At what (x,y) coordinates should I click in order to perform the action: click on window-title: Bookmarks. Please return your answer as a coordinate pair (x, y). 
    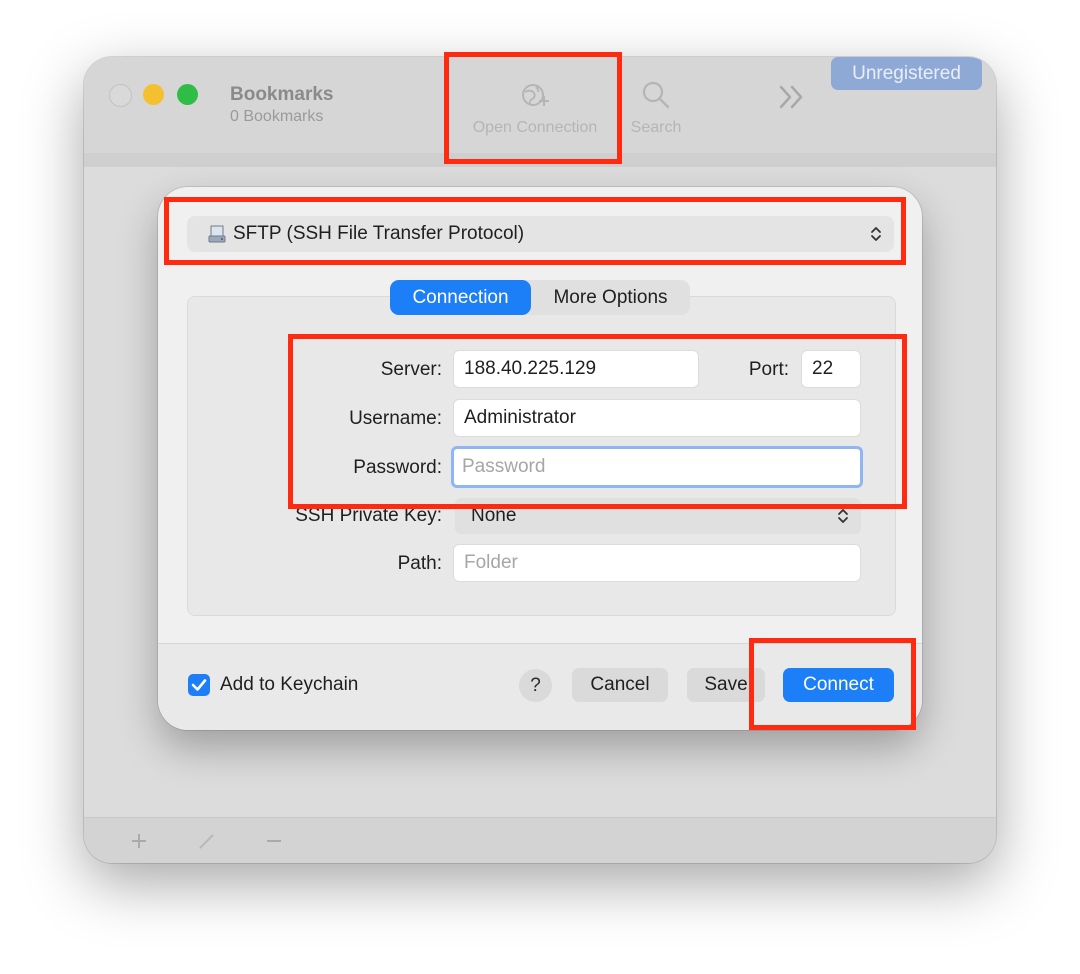
    Looking at the image, I should click on (282, 94).